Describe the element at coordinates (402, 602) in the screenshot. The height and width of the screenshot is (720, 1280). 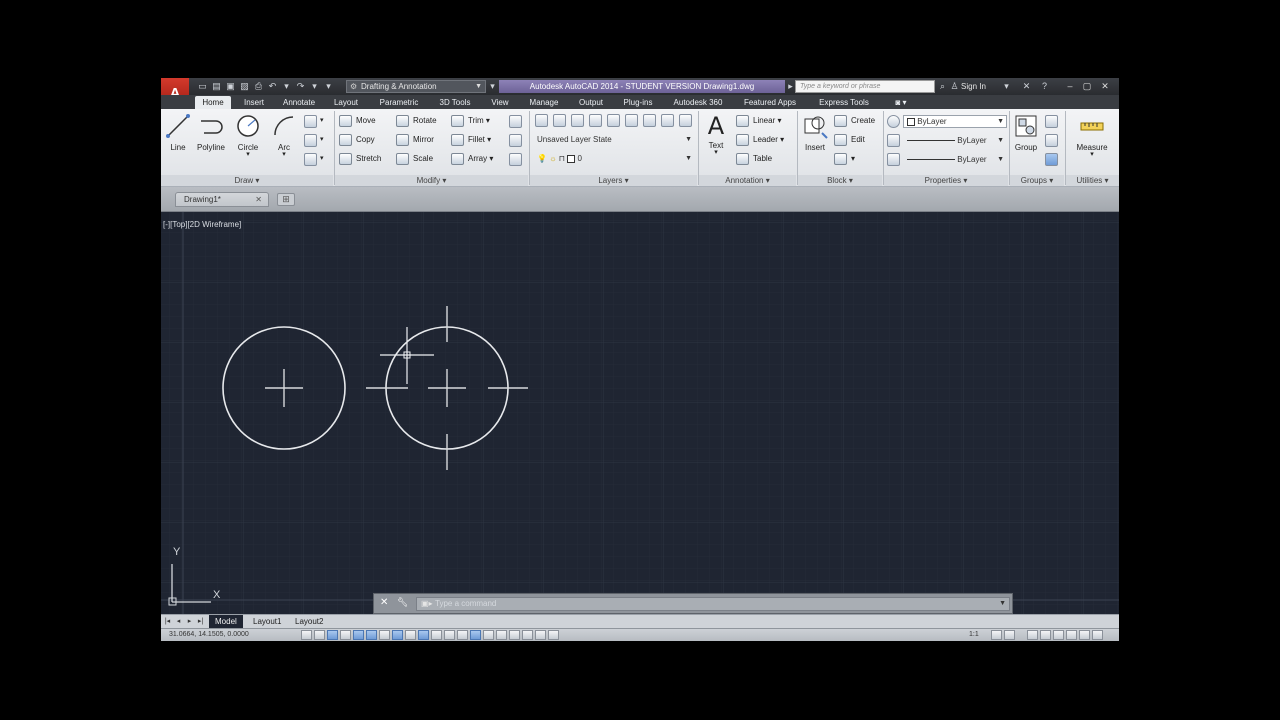
I see `wrench-icon: 🔧︎` at that location.